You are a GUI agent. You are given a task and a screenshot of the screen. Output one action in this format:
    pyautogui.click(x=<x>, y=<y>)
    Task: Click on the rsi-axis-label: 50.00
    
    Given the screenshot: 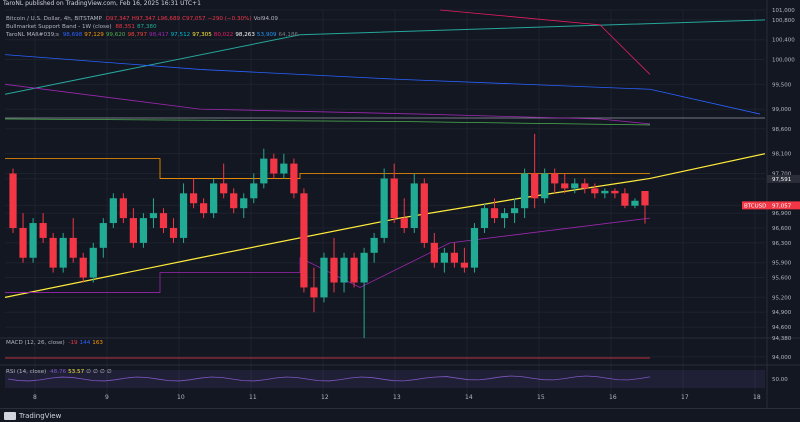 What is the action you would take?
    pyautogui.click(x=780, y=380)
    